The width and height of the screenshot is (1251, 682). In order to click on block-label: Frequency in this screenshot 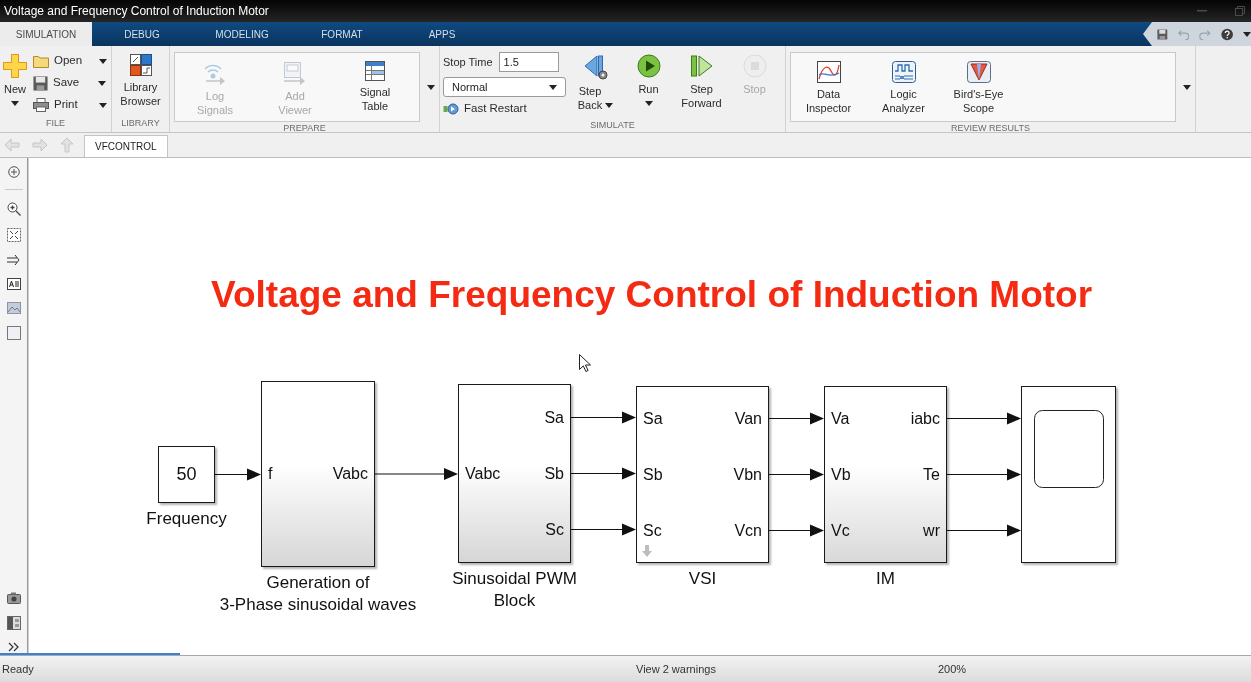, I will do `click(186, 519)`.